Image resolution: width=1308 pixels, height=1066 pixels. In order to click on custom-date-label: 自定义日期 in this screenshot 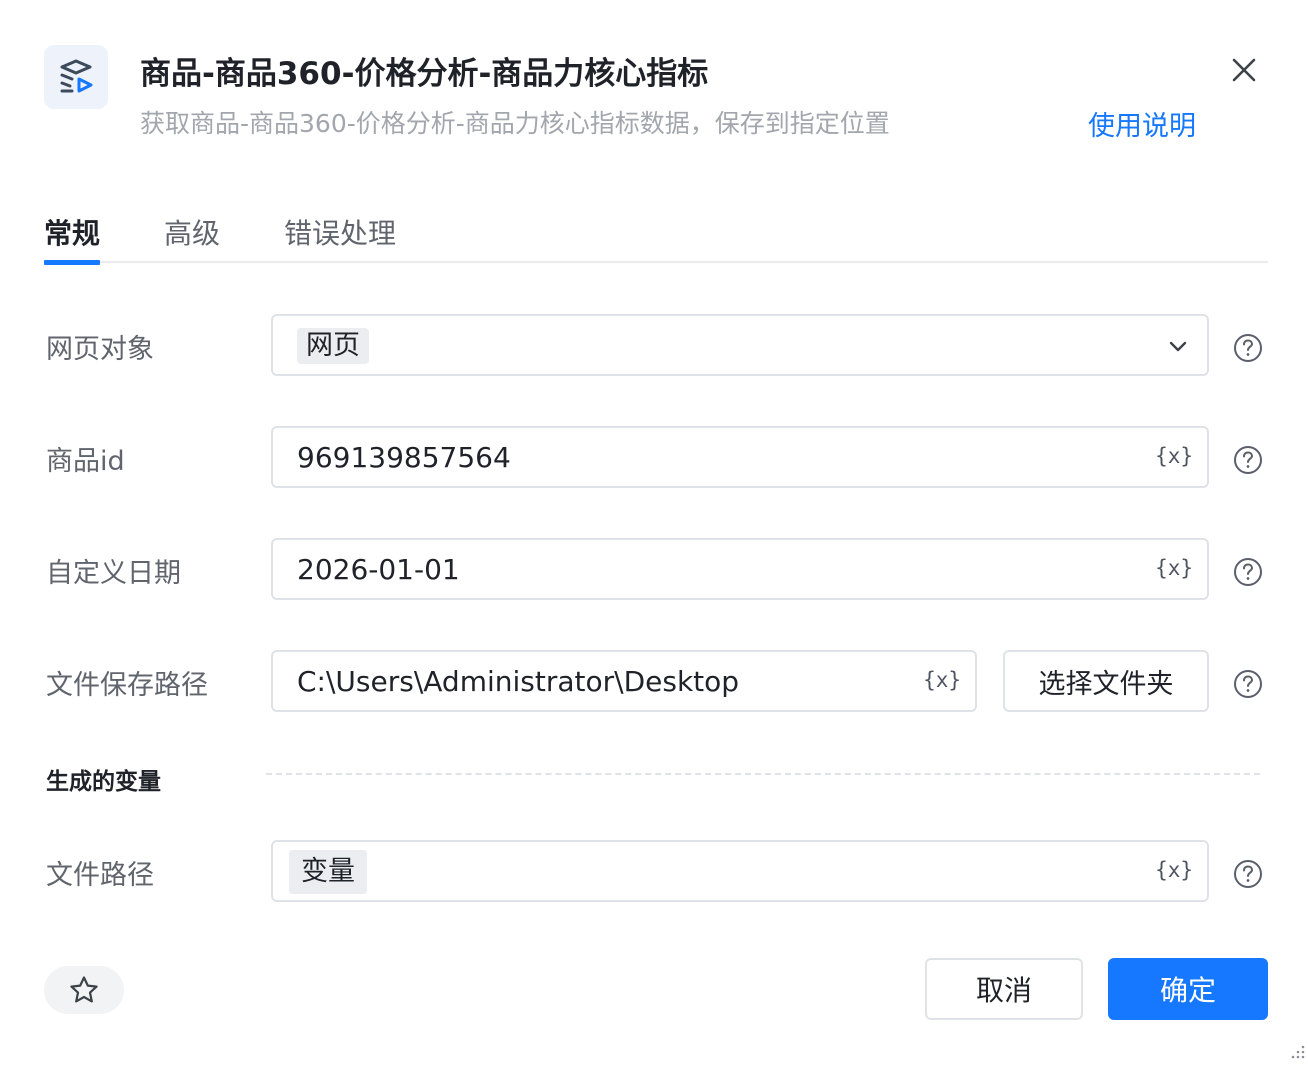, I will do `click(113, 573)`.